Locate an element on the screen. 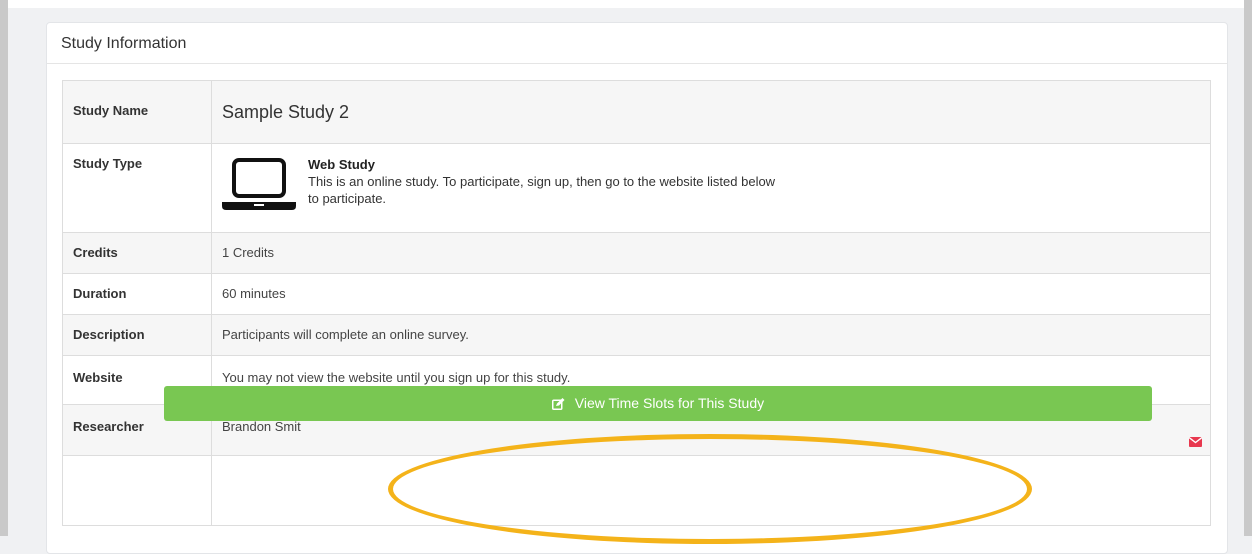 The width and height of the screenshot is (1252, 554). label-credits: Credits is located at coordinates (137, 253).